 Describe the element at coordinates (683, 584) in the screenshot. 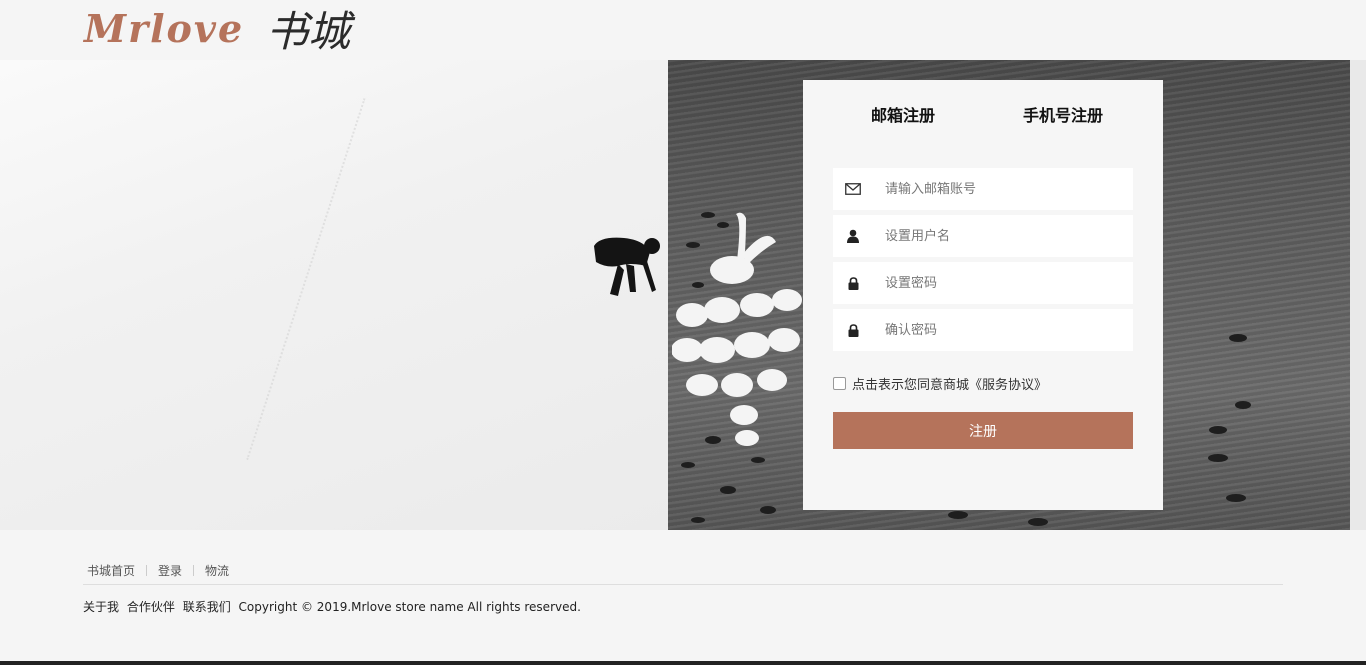

I see `footer-divider-line` at that location.